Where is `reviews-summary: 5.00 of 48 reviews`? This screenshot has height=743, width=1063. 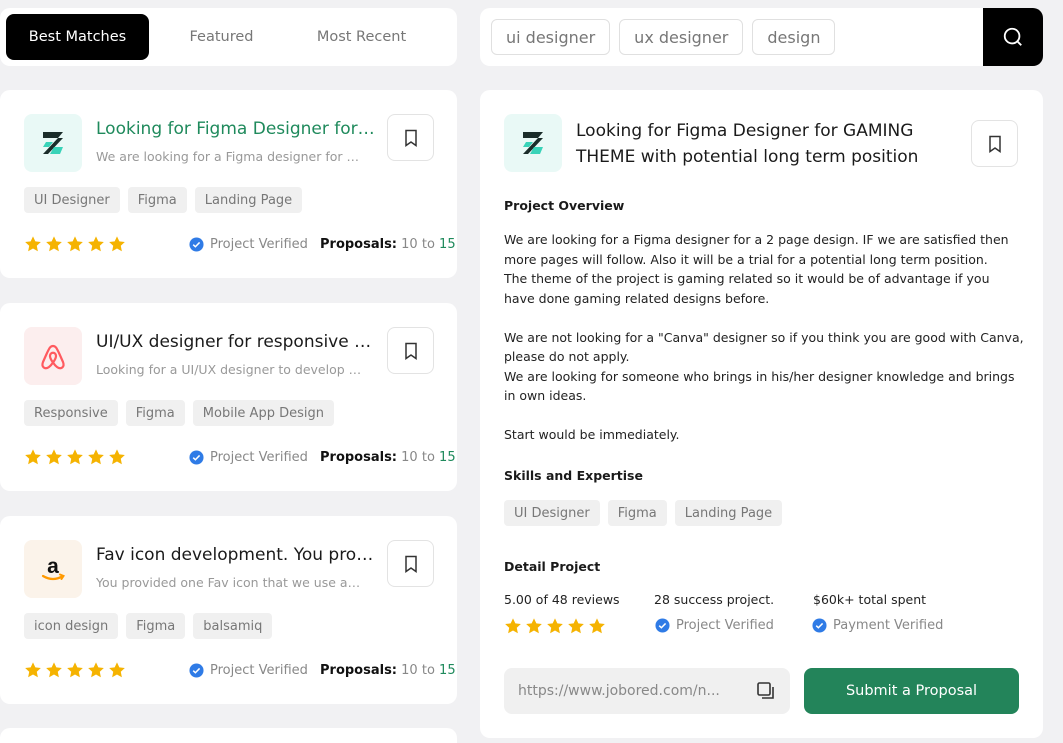 reviews-summary: 5.00 of 48 reviews is located at coordinates (562, 599).